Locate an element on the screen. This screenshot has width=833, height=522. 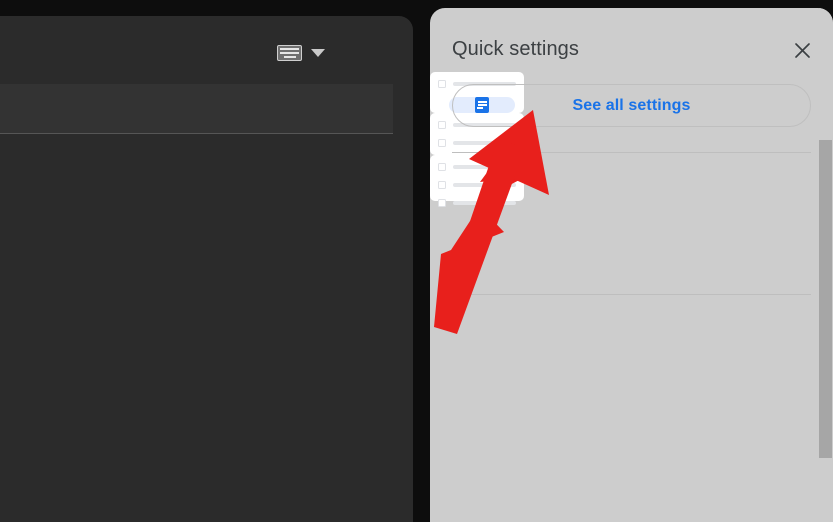
panel-scrollbar-track is located at coordinates (826, 265).